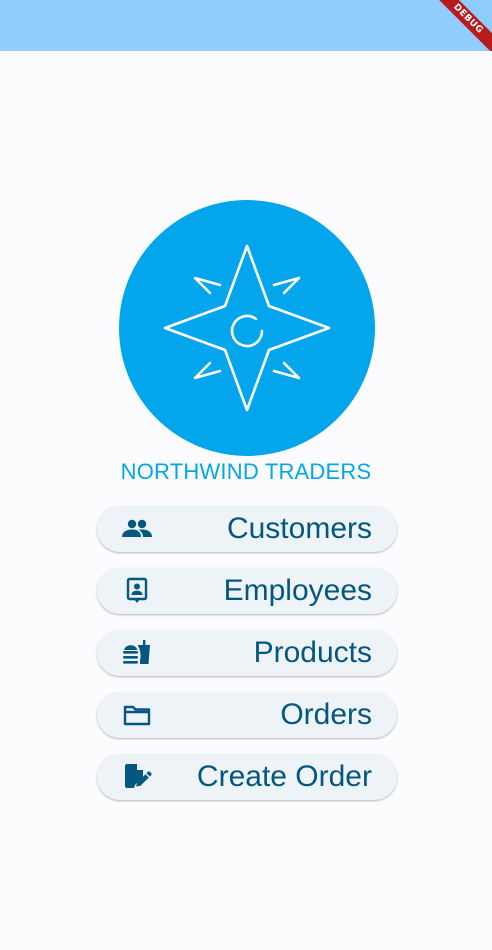 The width and height of the screenshot is (492, 950). What do you see at coordinates (284, 776) in the screenshot?
I see `create-order-label: Create Order` at bounding box center [284, 776].